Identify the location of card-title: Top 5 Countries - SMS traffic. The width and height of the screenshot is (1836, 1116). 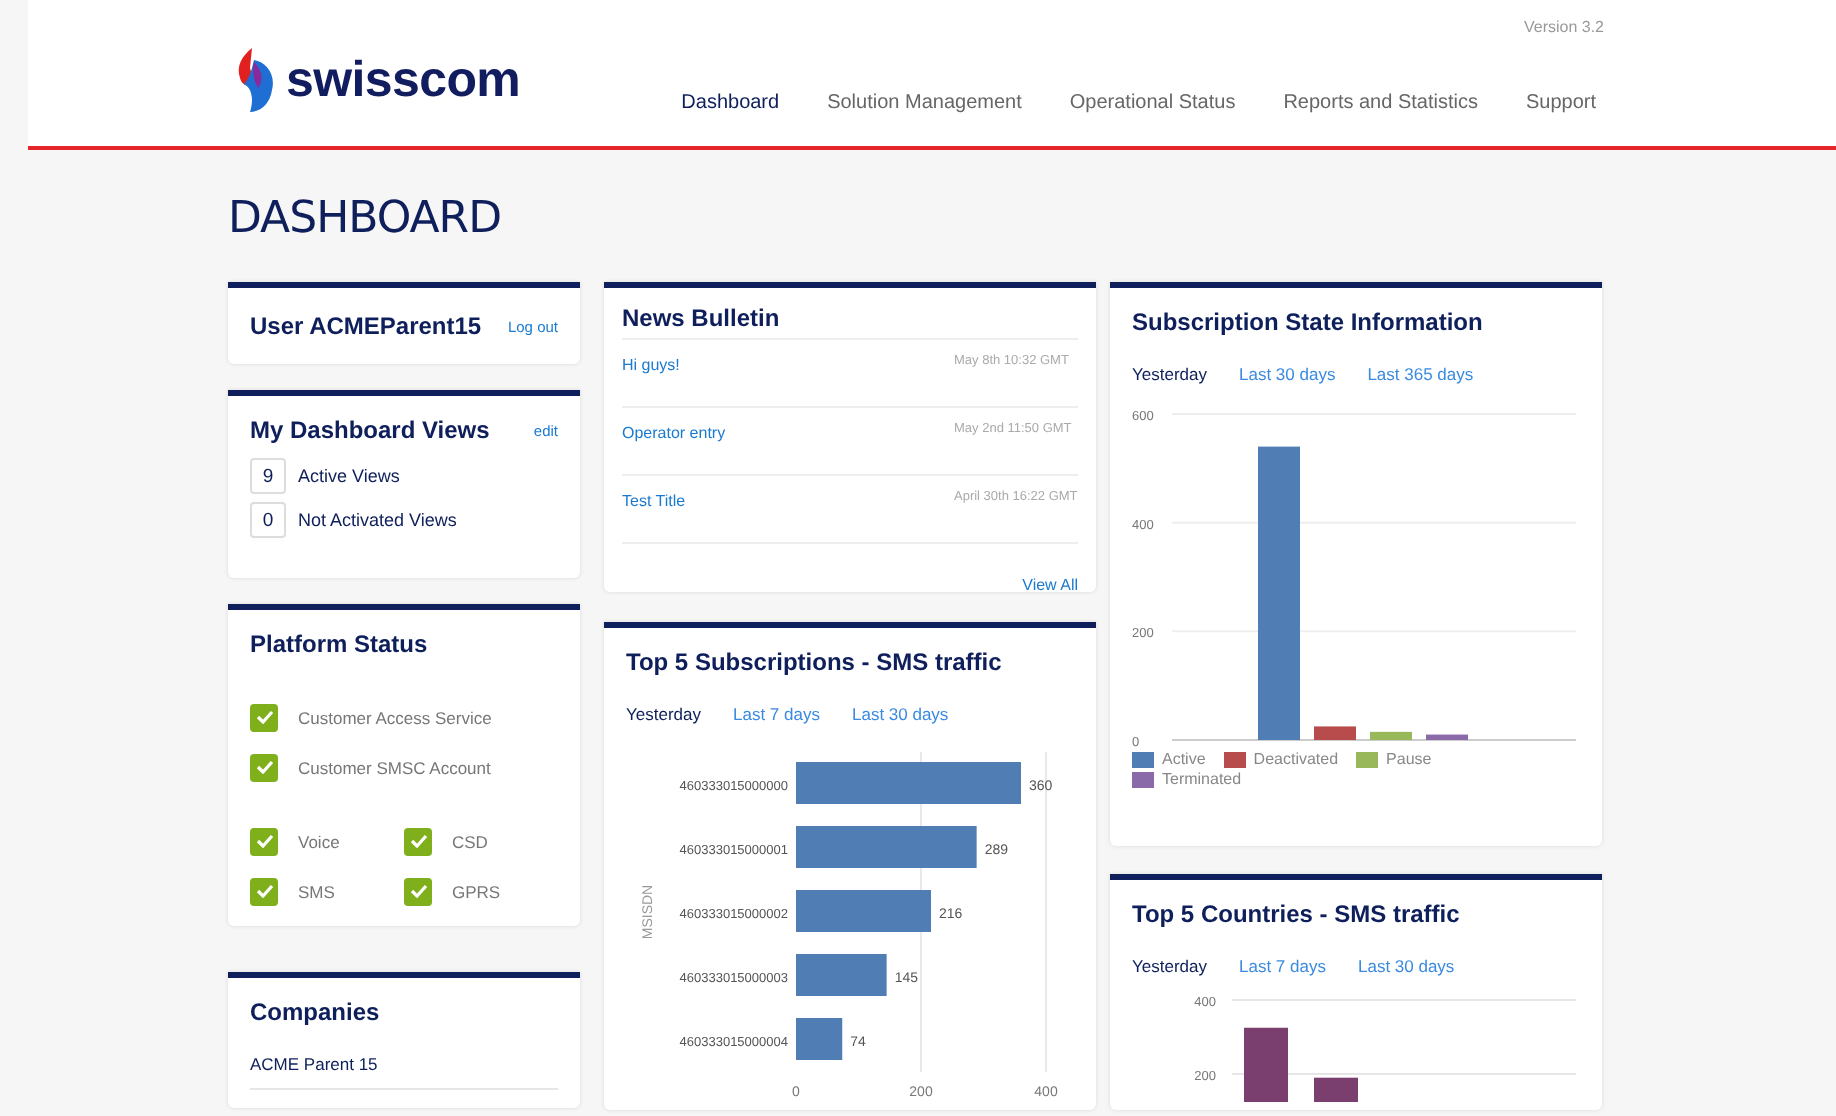
(1297, 914).